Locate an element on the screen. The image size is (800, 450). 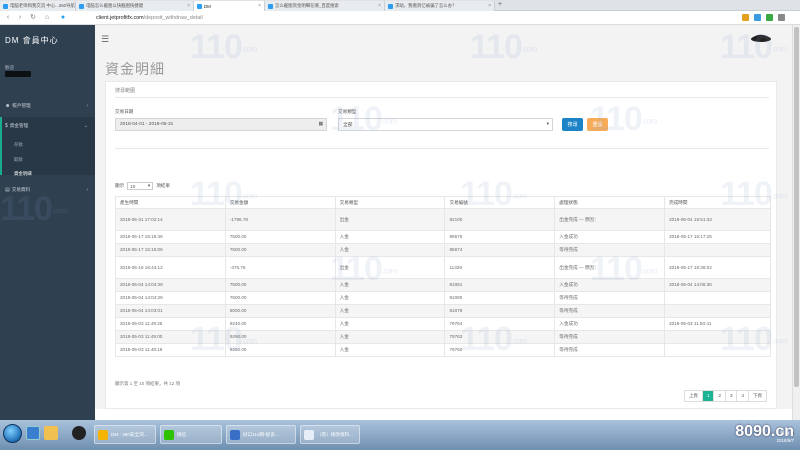
scrollbar-thumb is located at coordinates (796, 207).